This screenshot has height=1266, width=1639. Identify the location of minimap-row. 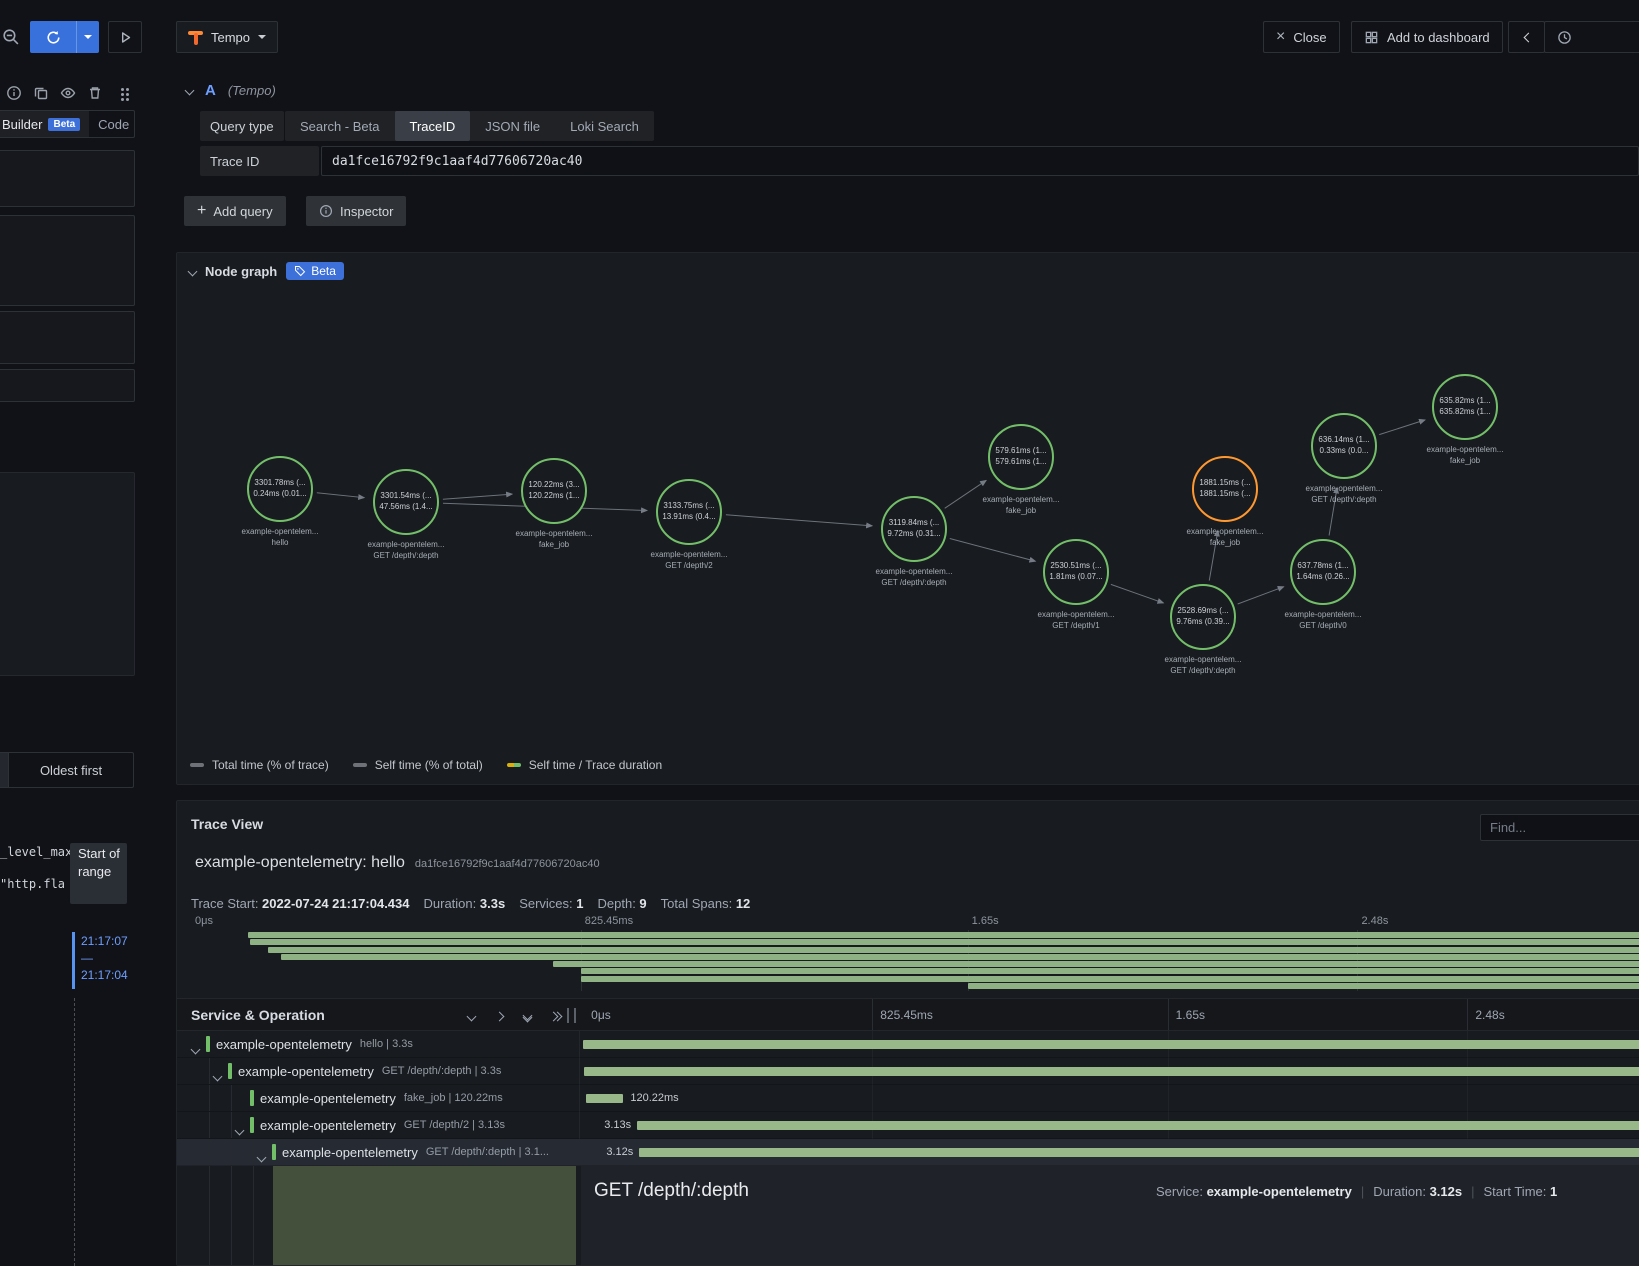
(915, 978).